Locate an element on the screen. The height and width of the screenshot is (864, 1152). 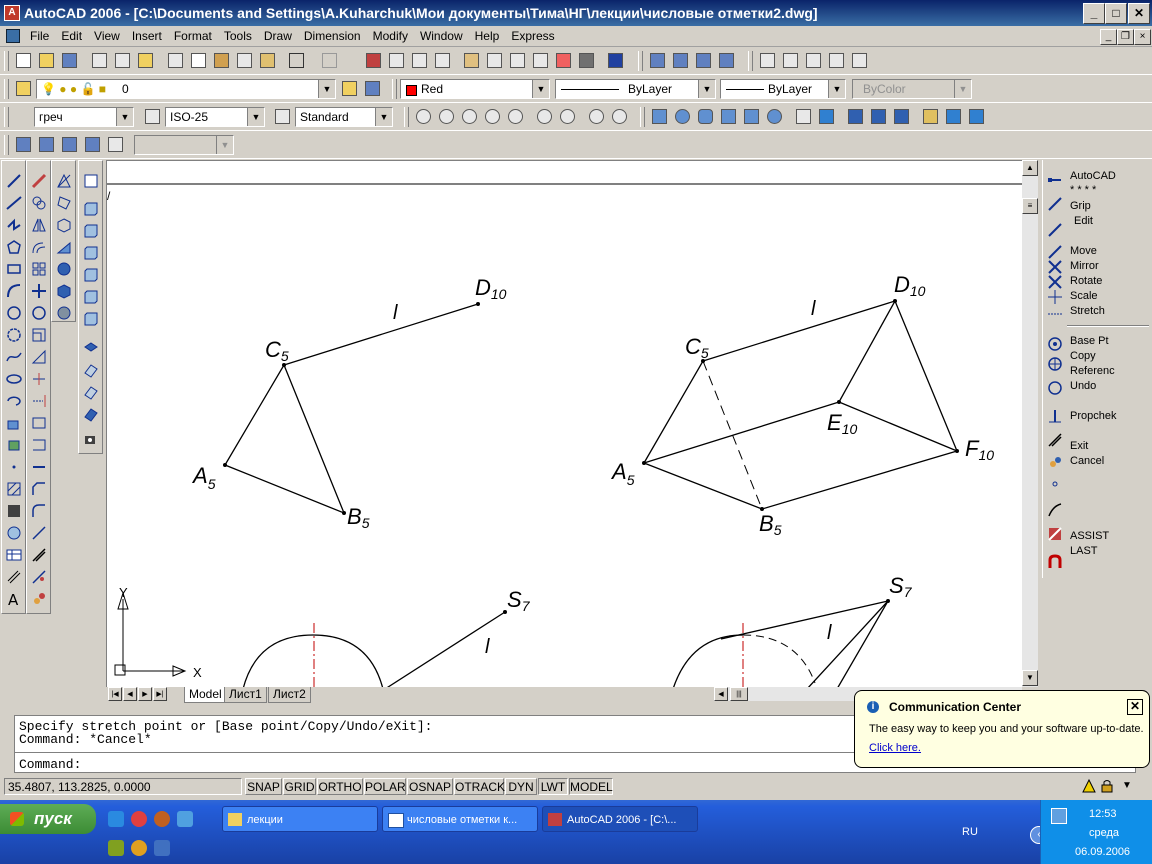
mirror-icon is located at coordinates (39, 225).